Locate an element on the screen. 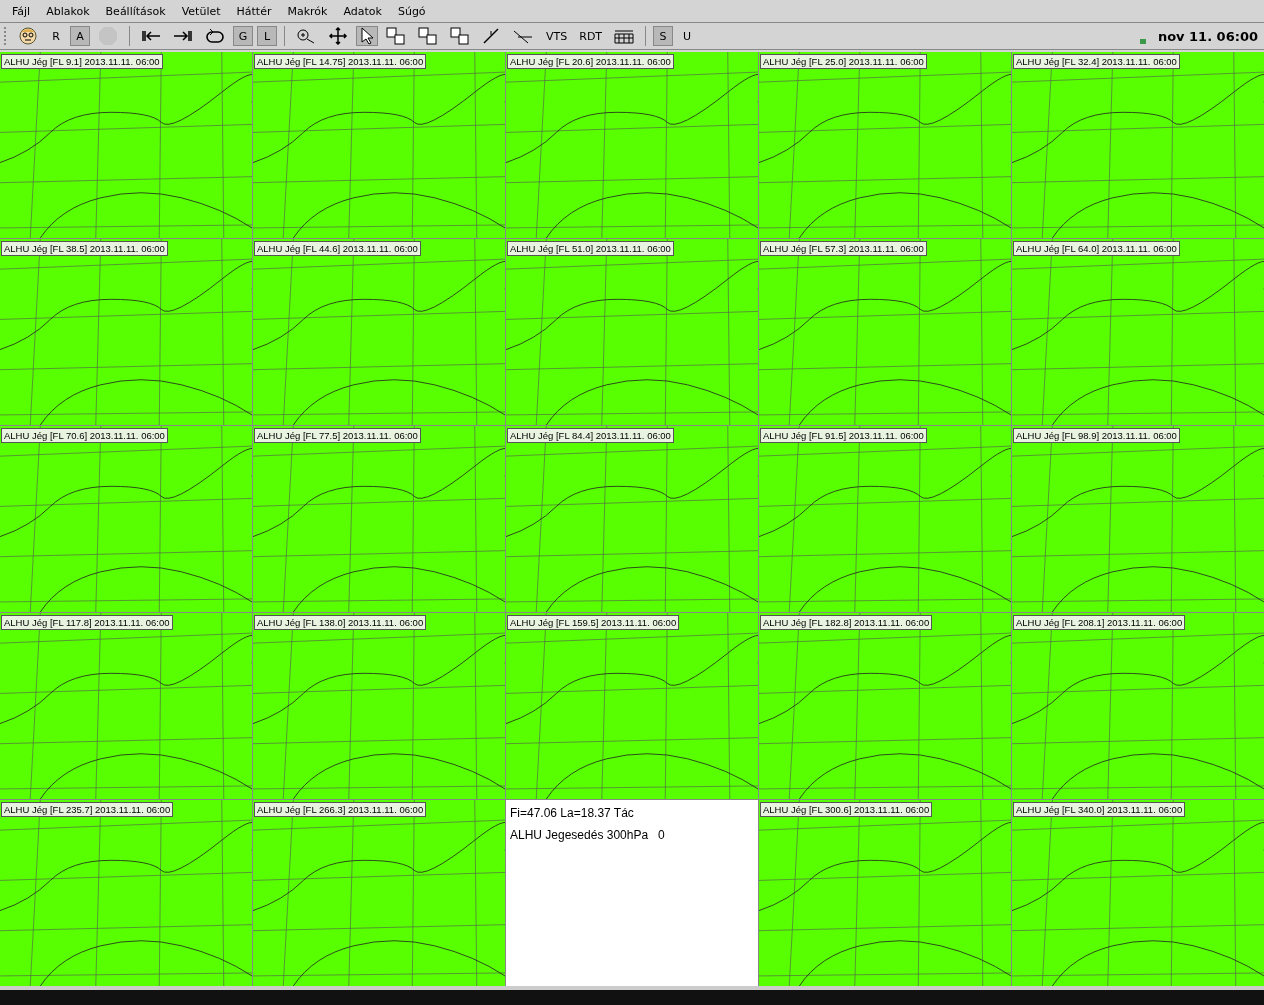  map-label: ALHU Jég [FL 84.4] 2013.11.11. 06:00 is located at coordinates (590, 435).